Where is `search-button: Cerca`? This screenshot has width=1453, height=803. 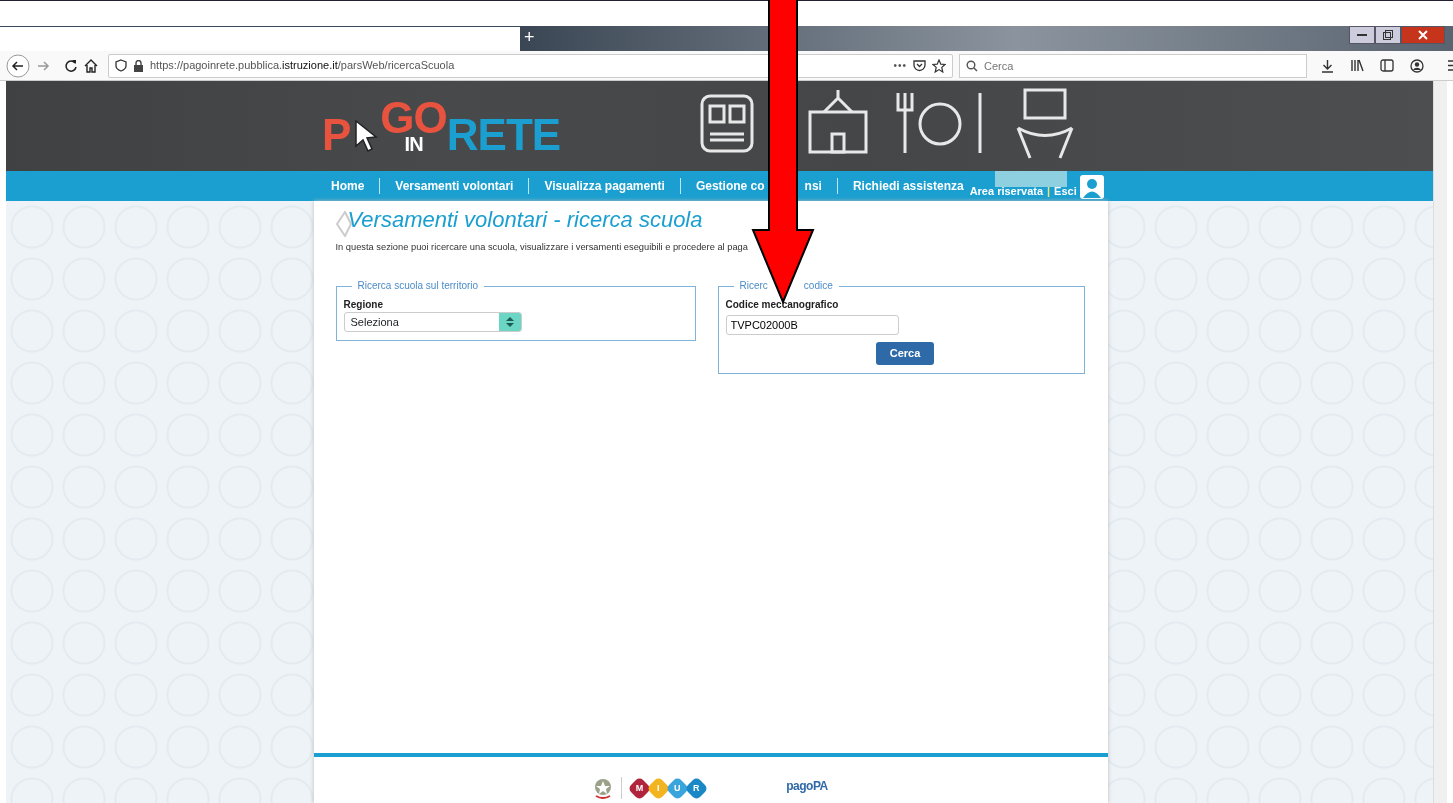 search-button: Cerca is located at coordinates (905, 353).